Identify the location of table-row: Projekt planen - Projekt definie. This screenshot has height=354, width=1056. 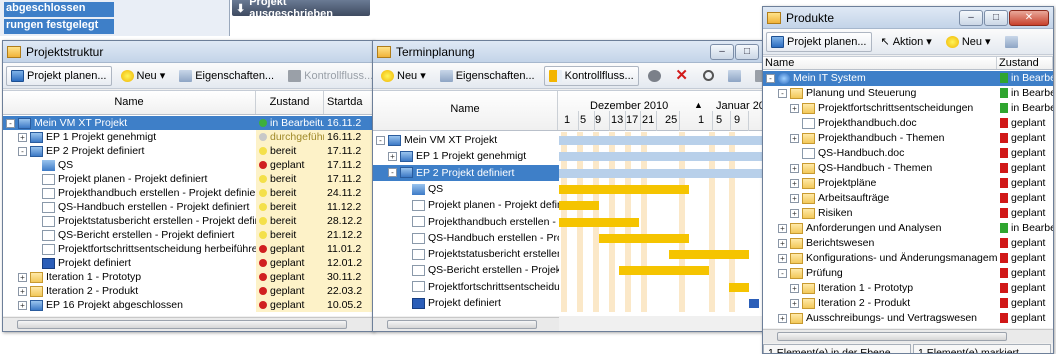
(466, 205).